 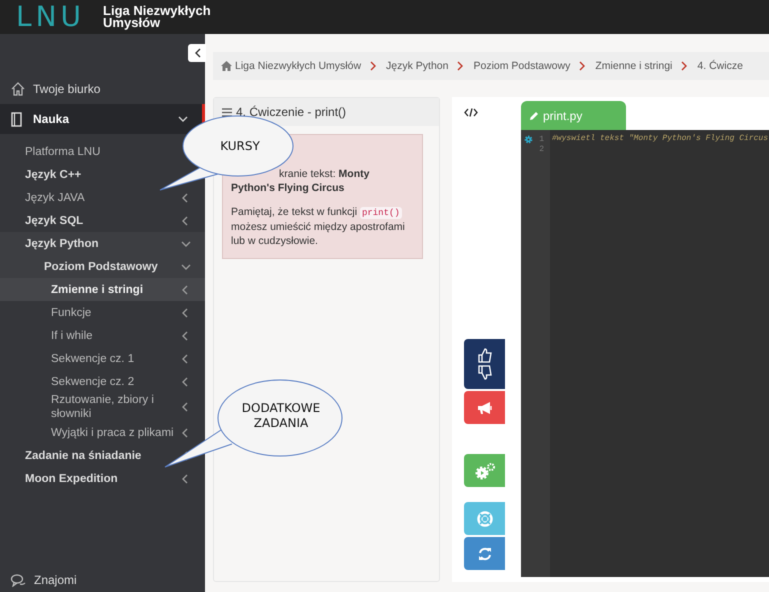 What do you see at coordinates (102, 119) in the screenshot?
I see `sidebar-item: Nauka` at bounding box center [102, 119].